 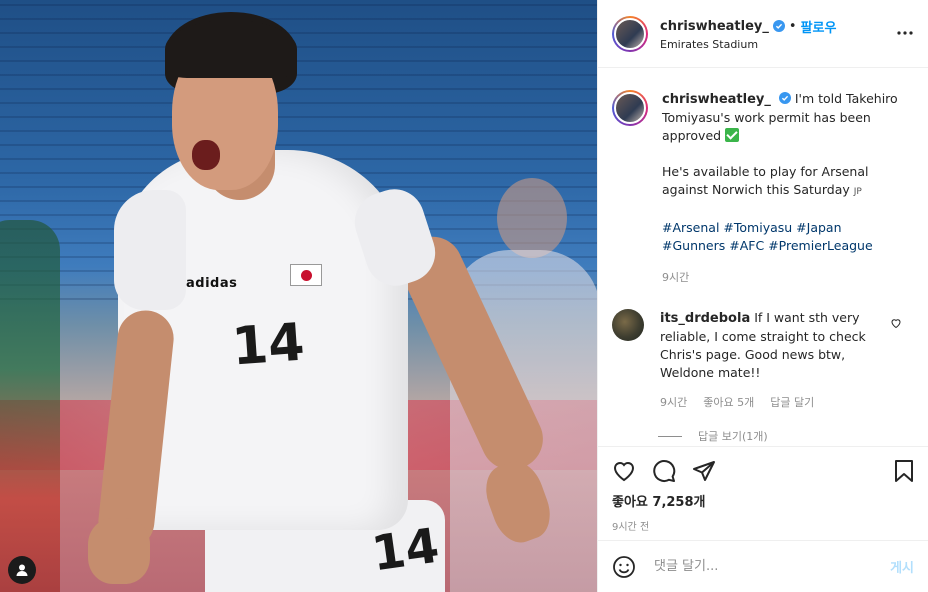 I want to click on likes-count: 좋아요 7,258개, so click(x=763, y=500).